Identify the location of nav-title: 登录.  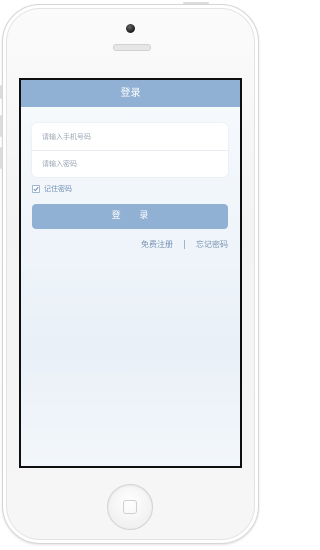
(130, 93).